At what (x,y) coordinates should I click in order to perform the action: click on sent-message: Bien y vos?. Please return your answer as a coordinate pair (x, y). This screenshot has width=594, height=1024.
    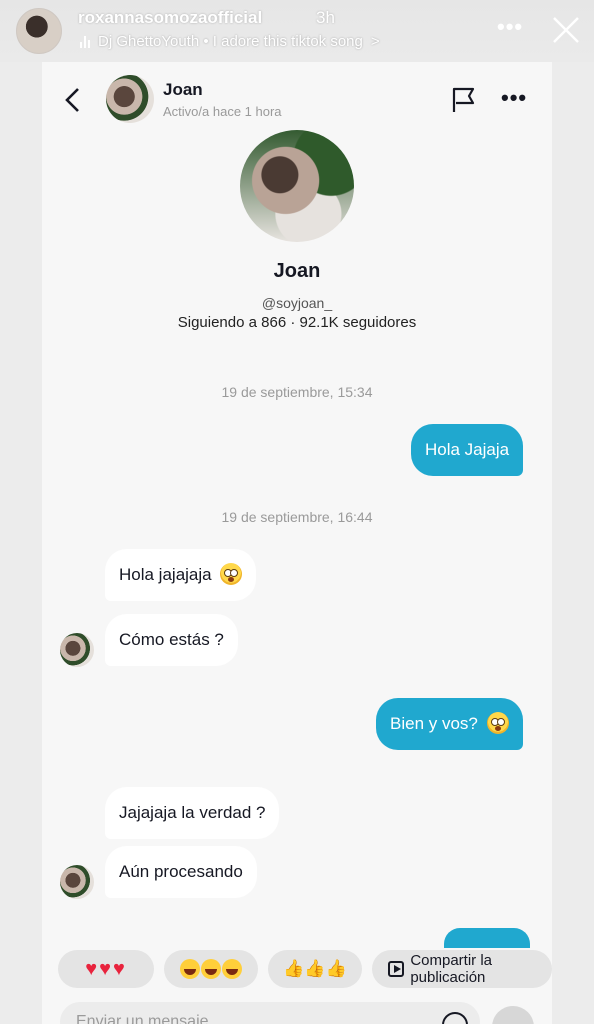
    Looking at the image, I should click on (449, 724).